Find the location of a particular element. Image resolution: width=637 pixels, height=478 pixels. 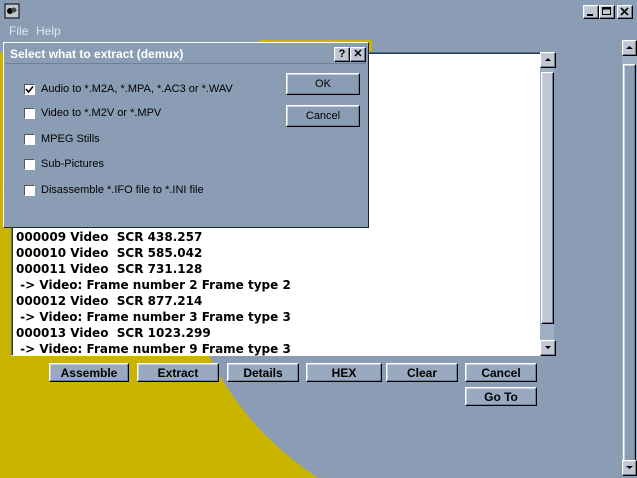

option-subpictures-label: Sub-Pictures is located at coordinates (72, 164).